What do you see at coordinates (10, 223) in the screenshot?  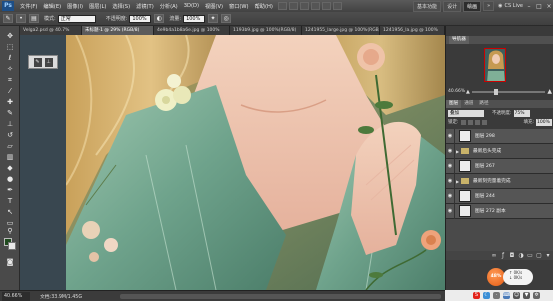 I see `shape-tool-icon: ▭` at bounding box center [10, 223].